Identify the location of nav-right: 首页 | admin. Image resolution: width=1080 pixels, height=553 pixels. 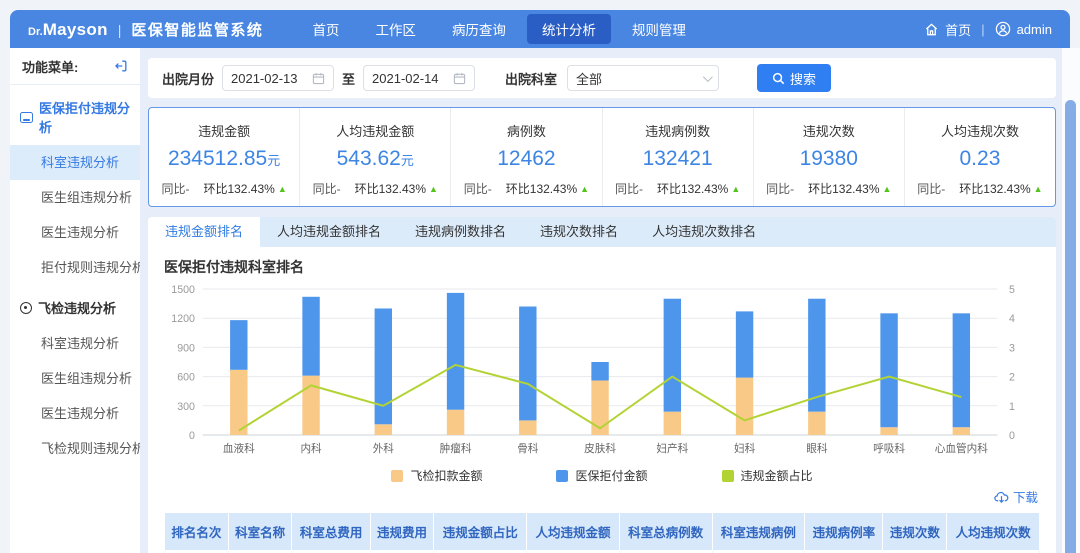
(988, 29).